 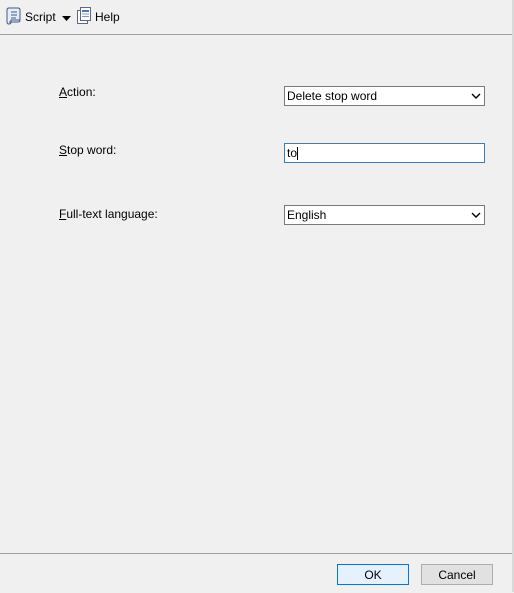 What do you see at coordinates (292, 153) in the screenshot?
I see `stop-word-value: to` at bounding box center [292, 153].